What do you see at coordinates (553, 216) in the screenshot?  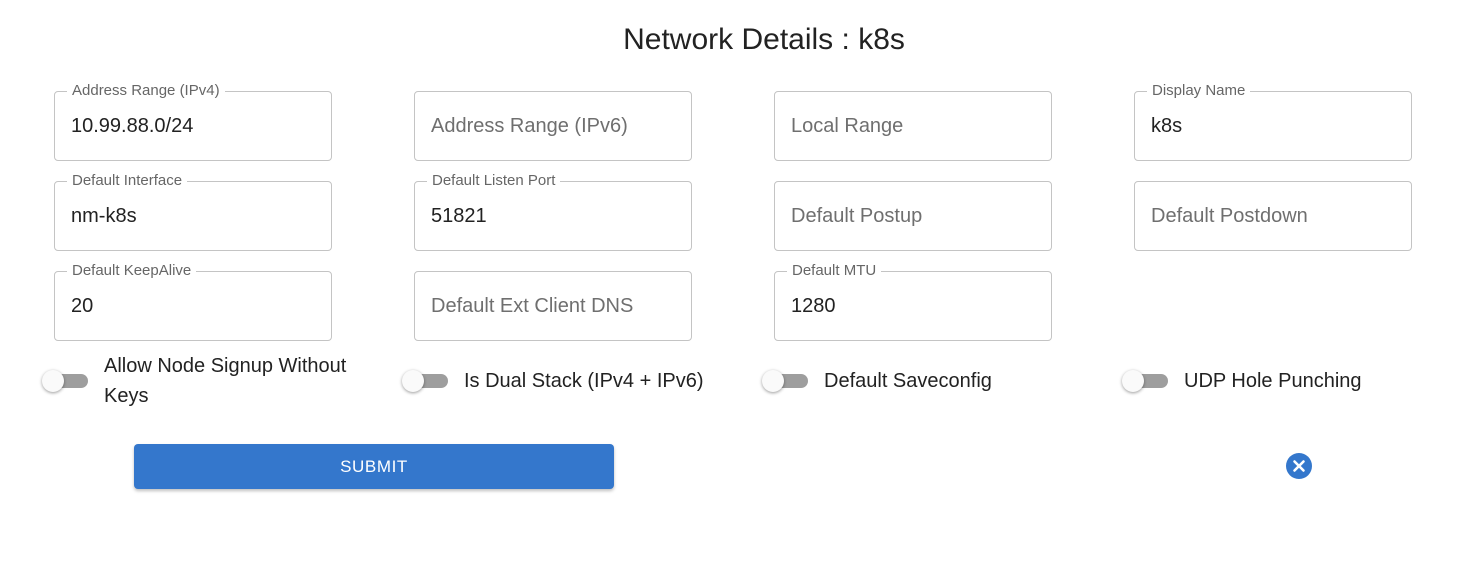 I see `default-listen-port-input` at bounding box center [553, 216].